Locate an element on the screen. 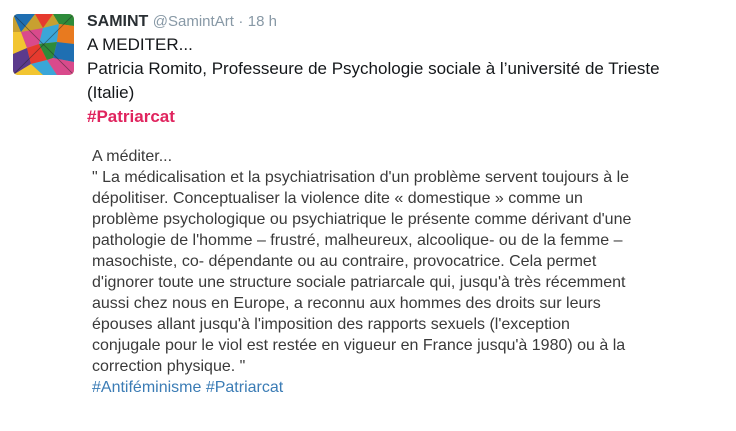  quote-tag-patriarcat: #Patriarcat is located at coordinates (244, 387).